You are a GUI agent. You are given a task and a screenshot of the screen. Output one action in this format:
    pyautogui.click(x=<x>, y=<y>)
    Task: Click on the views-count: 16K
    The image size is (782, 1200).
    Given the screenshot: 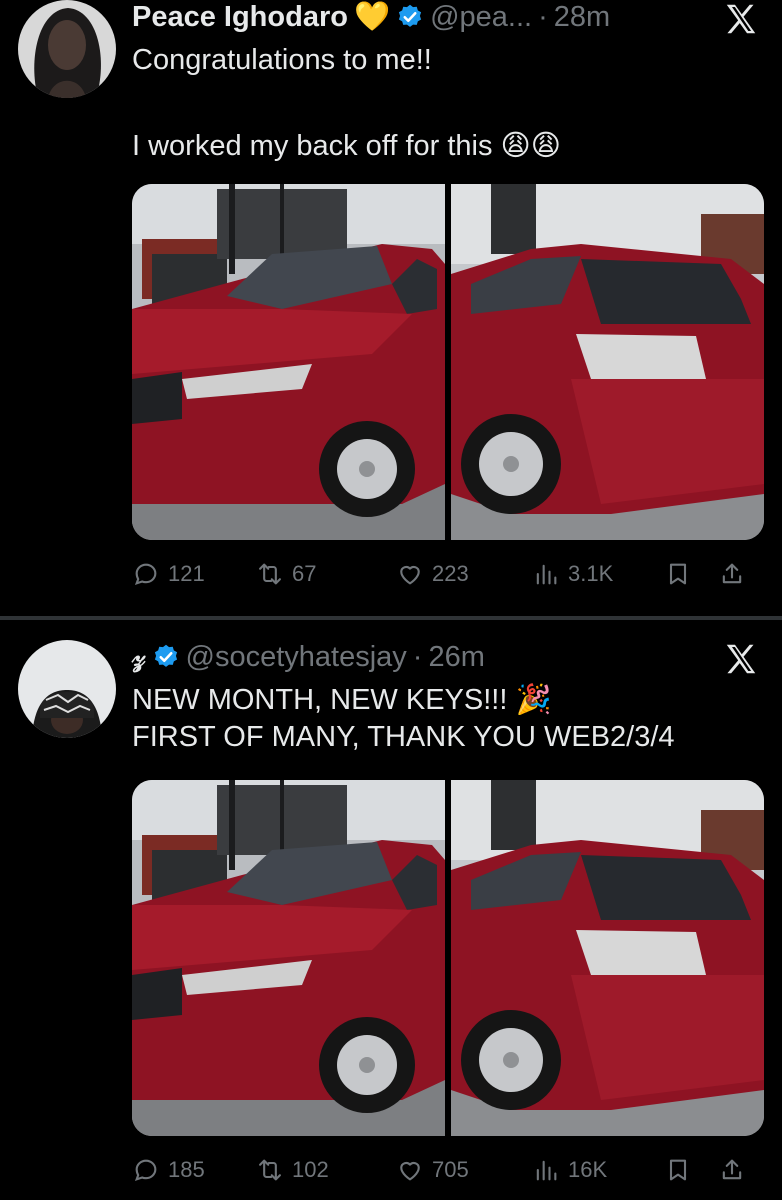 What is the action you would take?
    pyautogui.click(x=588, y=1169)
    